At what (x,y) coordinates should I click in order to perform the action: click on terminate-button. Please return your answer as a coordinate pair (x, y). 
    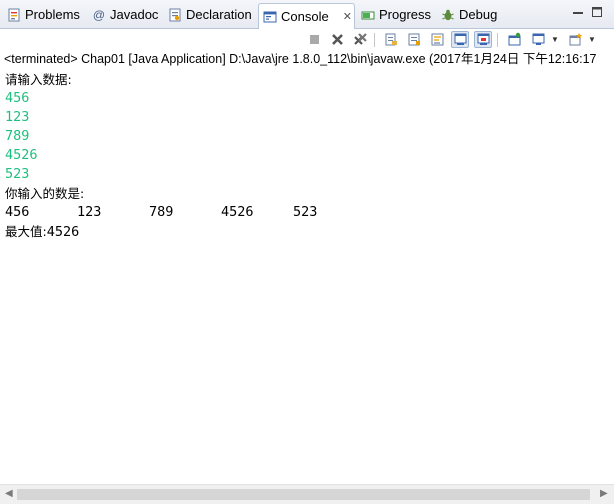
    Looking at the image, I should click on (314, 39).